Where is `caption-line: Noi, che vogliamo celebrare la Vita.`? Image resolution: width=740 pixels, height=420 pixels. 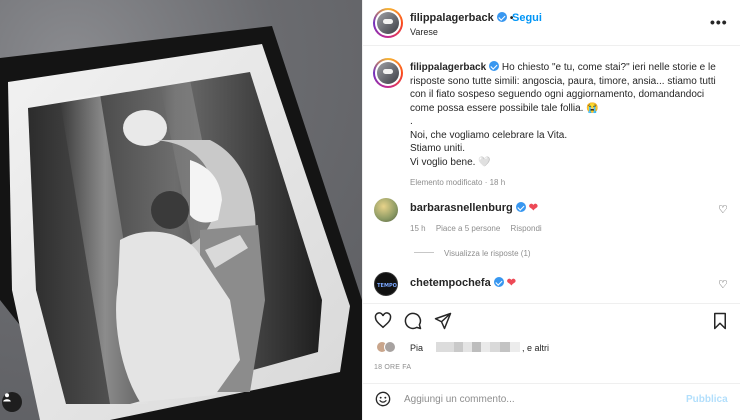 caption-line: Noi, che vogliamo celebrare la Vita. is located at coordinates (489, 135).